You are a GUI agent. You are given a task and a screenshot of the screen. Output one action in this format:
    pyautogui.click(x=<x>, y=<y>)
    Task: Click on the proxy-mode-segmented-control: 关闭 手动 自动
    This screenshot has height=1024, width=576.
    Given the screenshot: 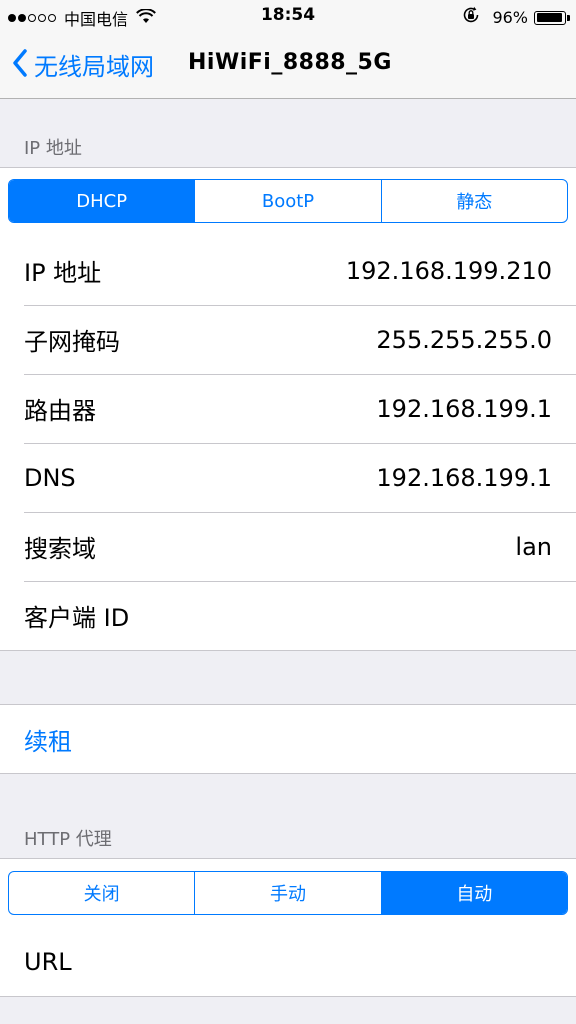 What is the action you would take?
    pyautogui.click(x=288, y=893)
    